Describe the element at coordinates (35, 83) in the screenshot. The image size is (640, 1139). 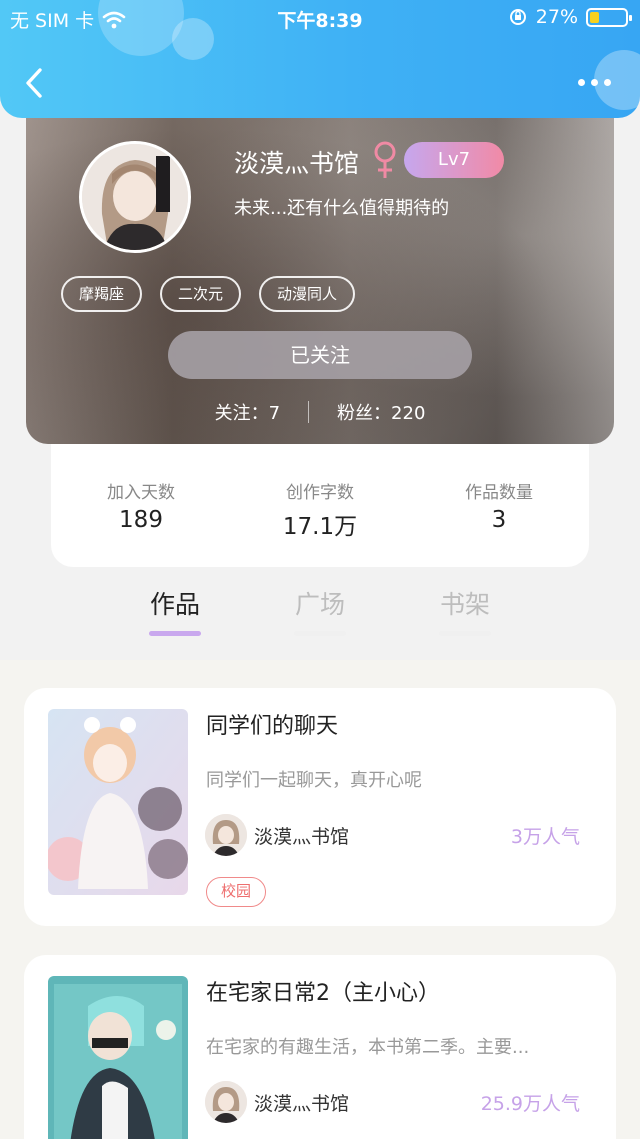
I see `back-arrow-icon` at that location.